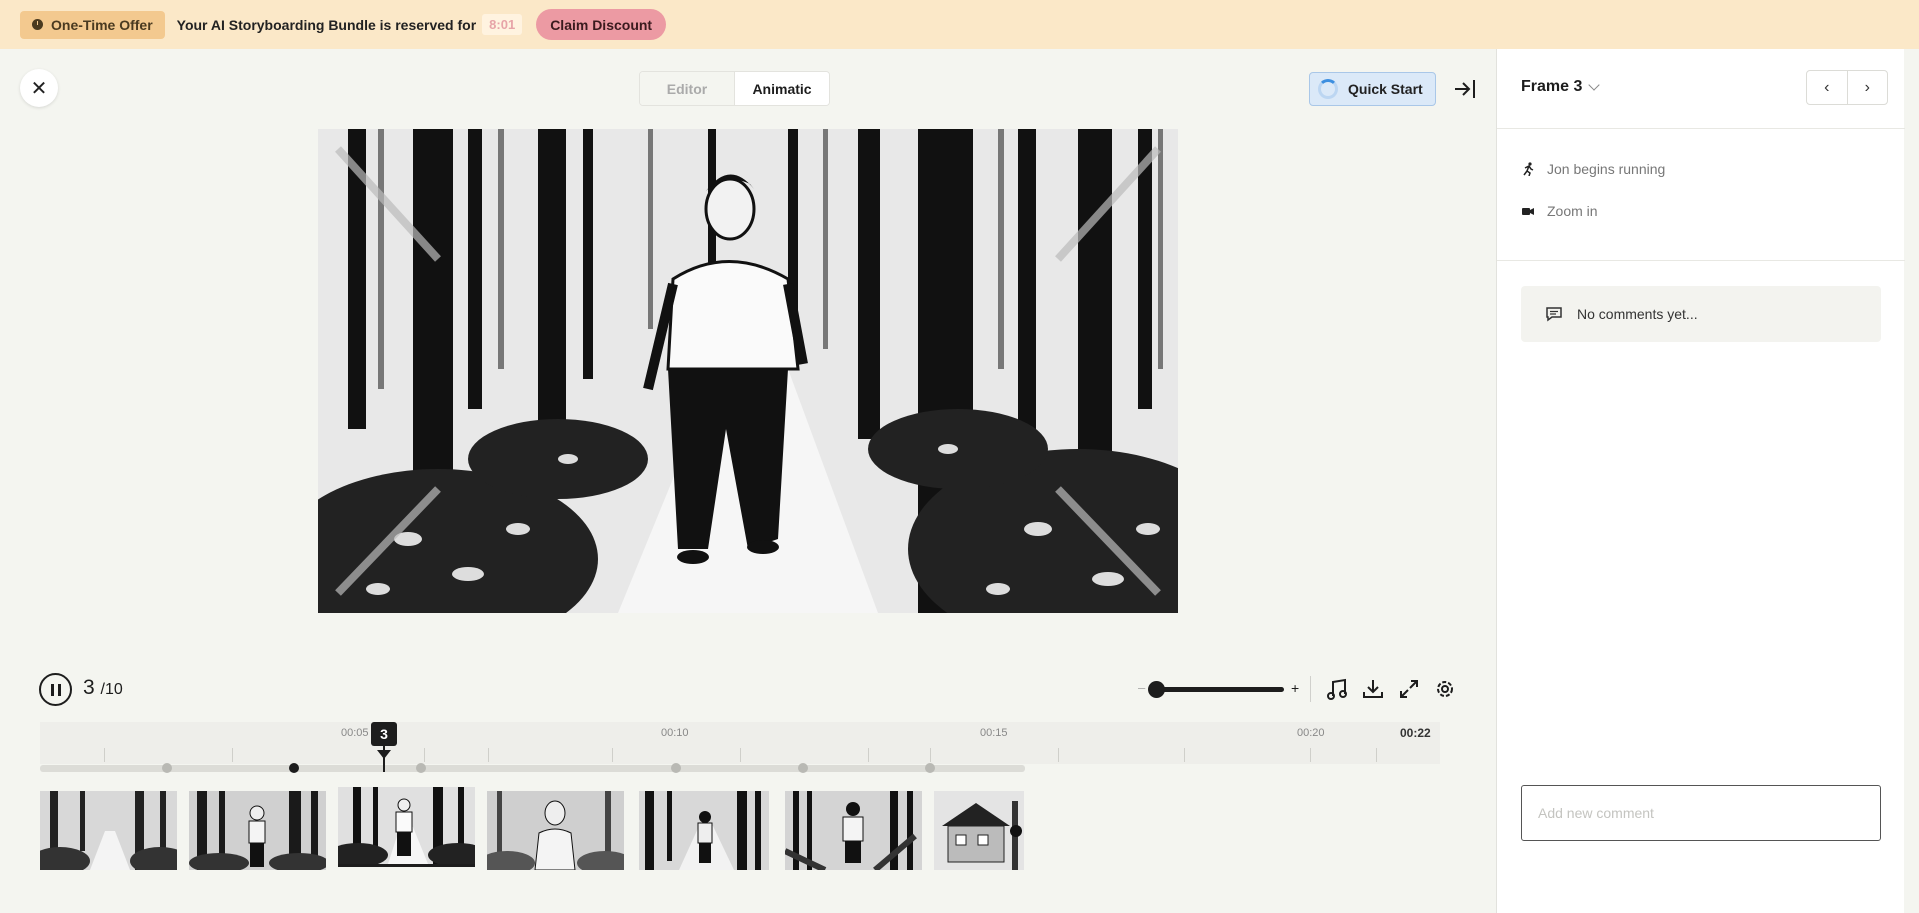 This screenshot has height=913, width=1919. What do you see at coordinates (532, 768) in the screenshot?
I see `timeline-track` at bounding box center [532, 768].